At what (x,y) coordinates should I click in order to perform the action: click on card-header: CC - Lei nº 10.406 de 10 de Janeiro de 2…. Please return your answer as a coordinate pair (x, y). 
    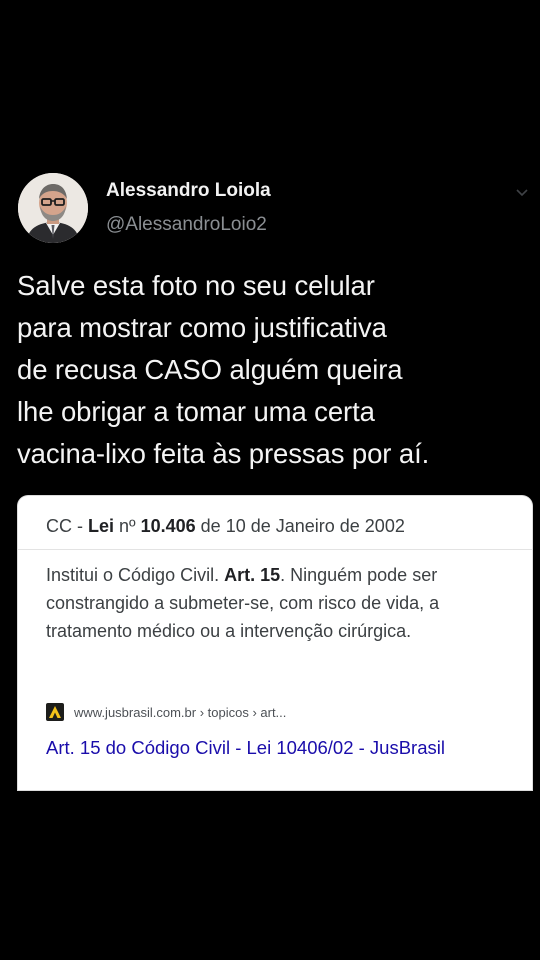
    Looking at the image, I should click on (225, 526).